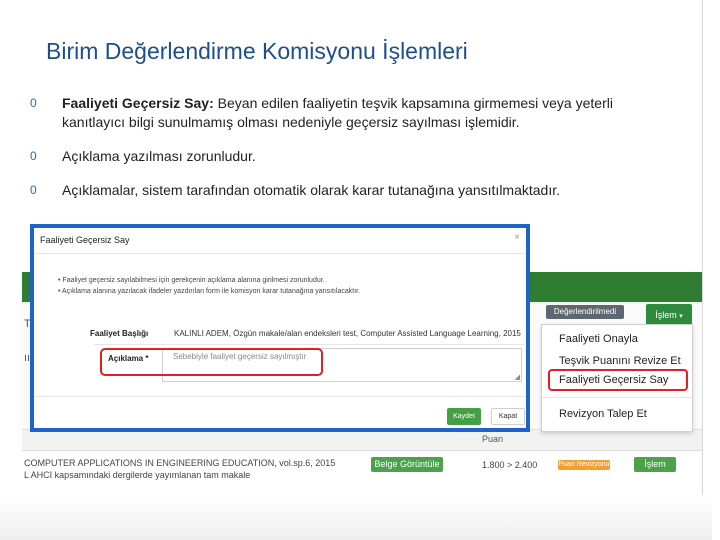 This screenshot has width=720, height=540. Describe the element at coordinates (508, 416) in the screenshot. I see `close-button: Kapat` at that location.